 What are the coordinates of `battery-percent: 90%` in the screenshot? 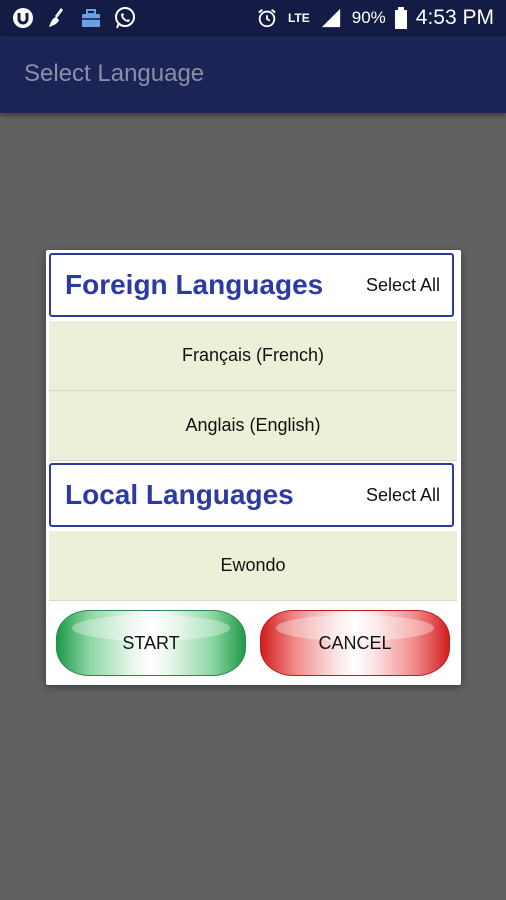 It's located at (368, 17).